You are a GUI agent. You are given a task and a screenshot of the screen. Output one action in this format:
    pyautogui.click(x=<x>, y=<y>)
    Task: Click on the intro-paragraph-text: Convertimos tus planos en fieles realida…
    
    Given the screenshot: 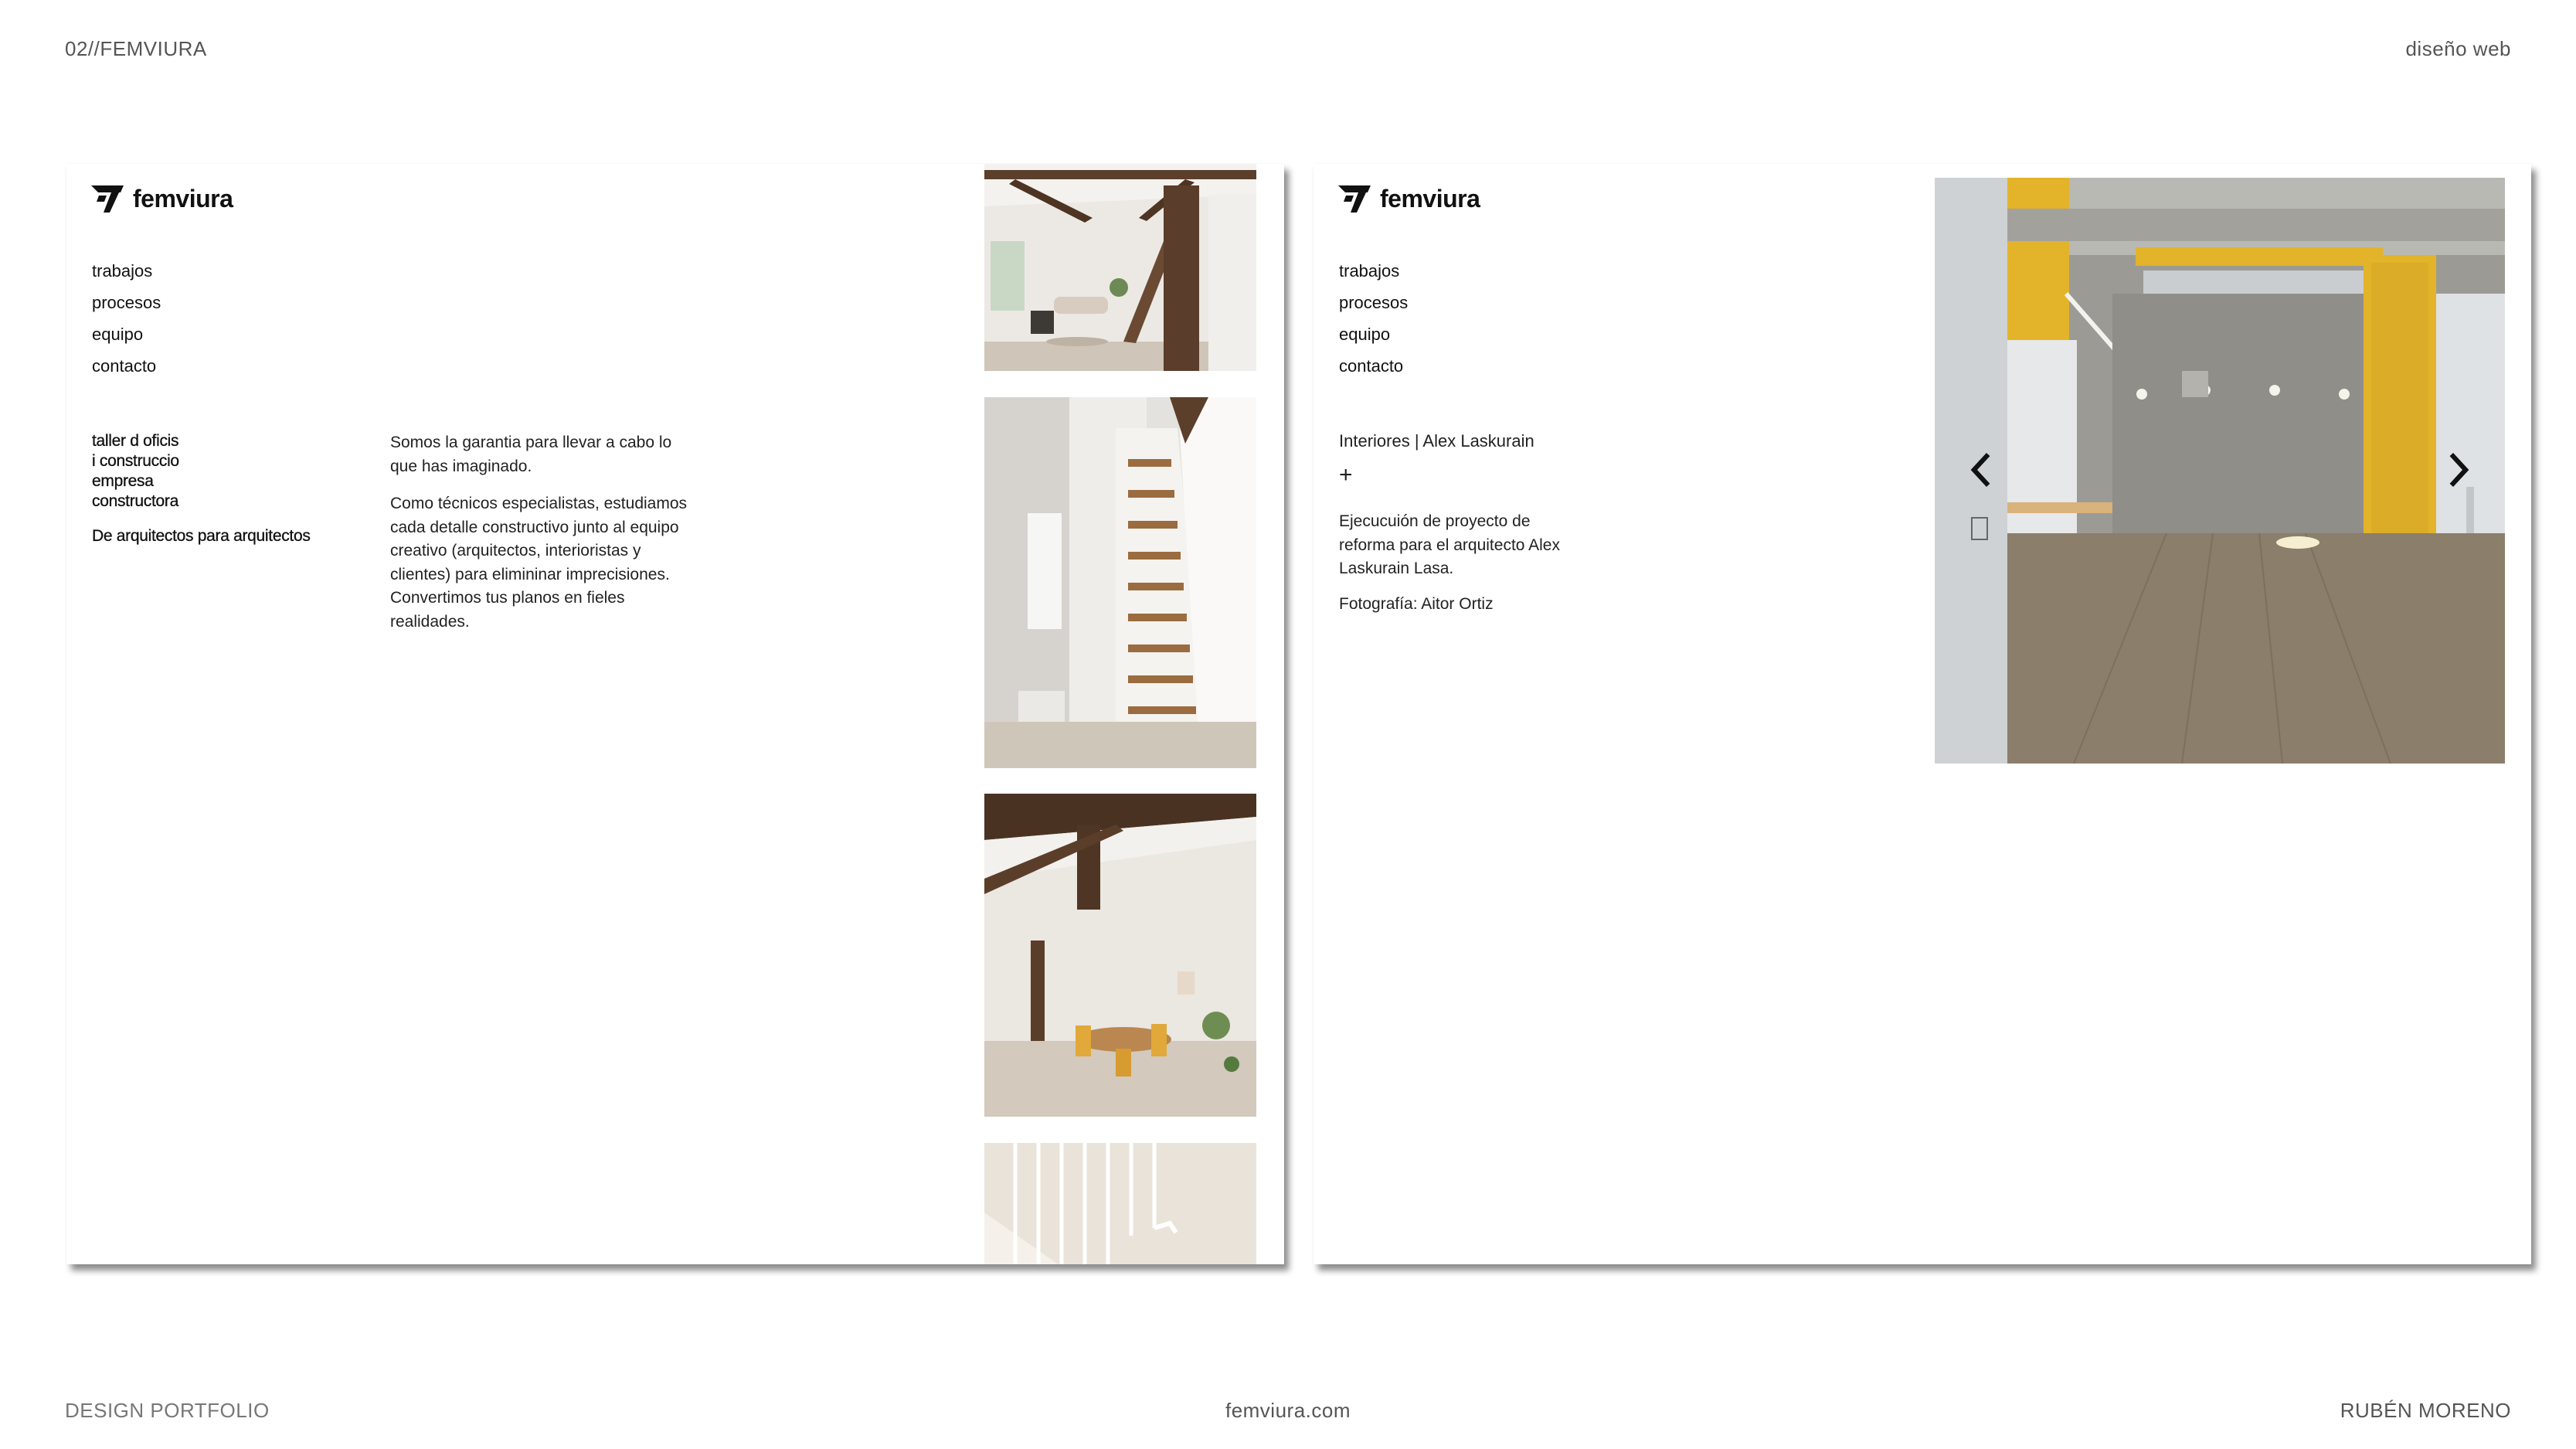 What is the action you would take?
    pyautogui.click(x=507, y=610)
    